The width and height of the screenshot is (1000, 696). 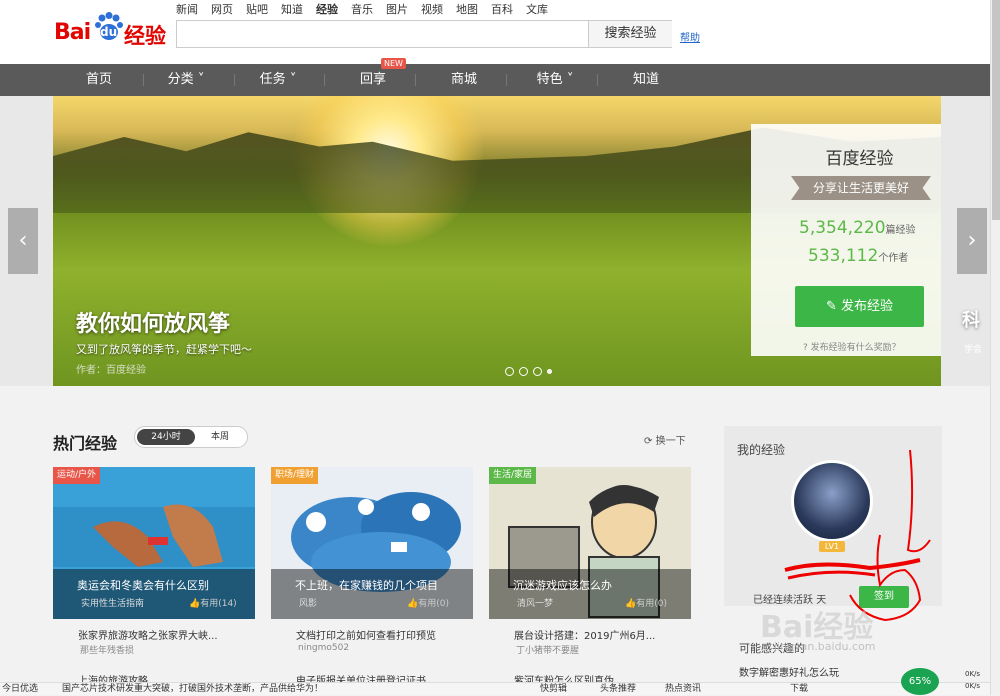 What do you see at coordinates (789, 671) in the screenshot?
I see `maybe-interested-item: 数字解密惠好礼怎么玩` at bounding box center [789, 671].